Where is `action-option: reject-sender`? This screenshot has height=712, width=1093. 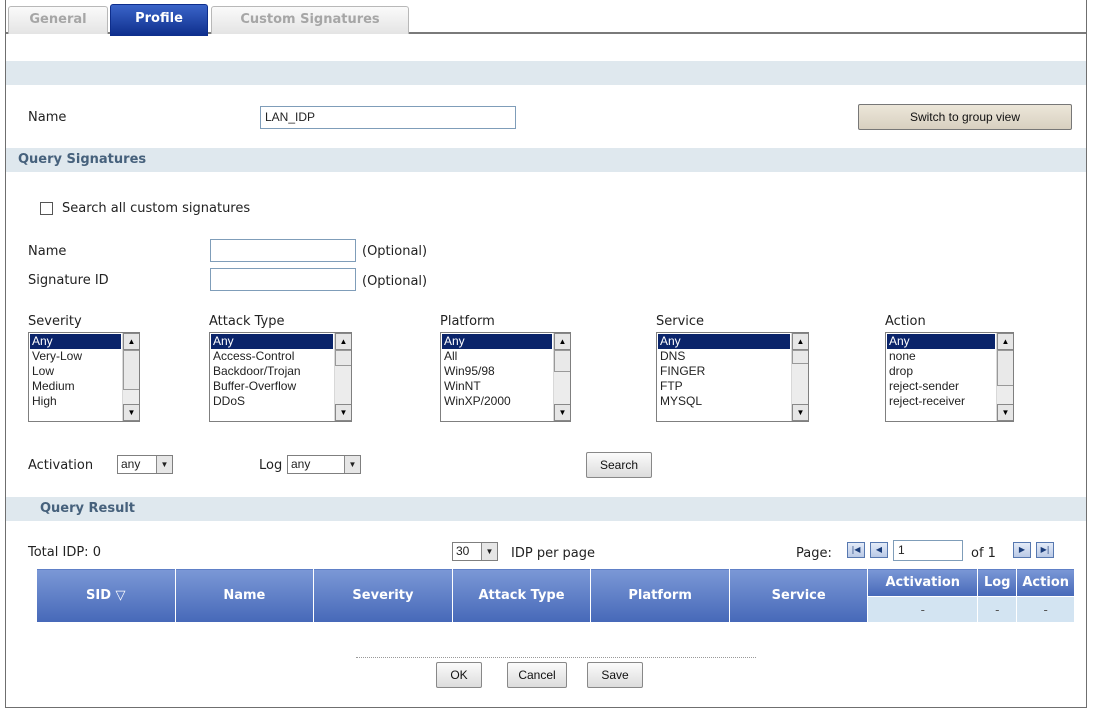
action-option: reject-sender is located at coordinates (941, 386).